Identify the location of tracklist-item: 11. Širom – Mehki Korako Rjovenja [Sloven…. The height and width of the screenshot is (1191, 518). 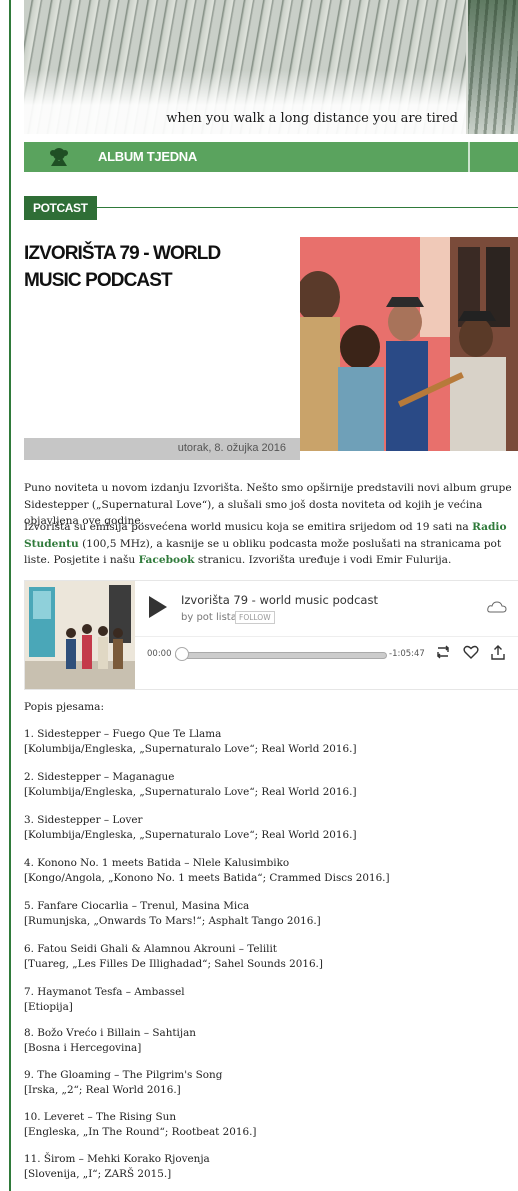
(271, 1167).